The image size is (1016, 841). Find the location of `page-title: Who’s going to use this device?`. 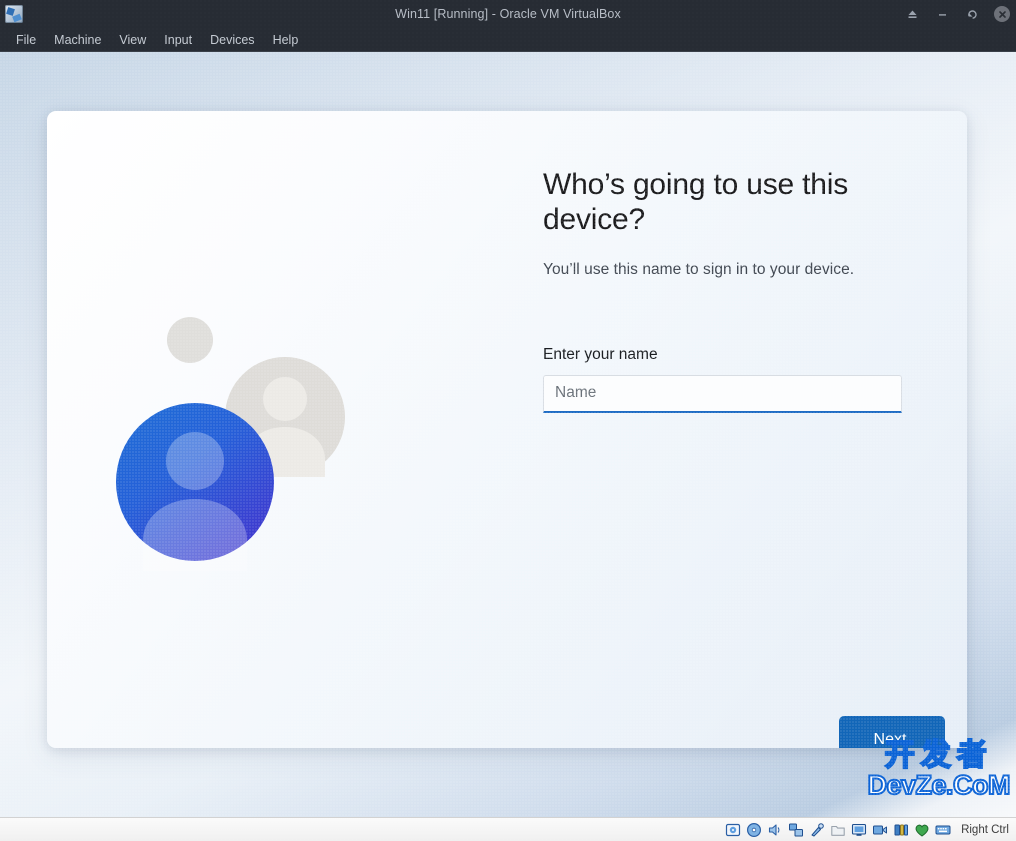

page-title: Who’s going to use this device? is located at coordinates (696, 202).